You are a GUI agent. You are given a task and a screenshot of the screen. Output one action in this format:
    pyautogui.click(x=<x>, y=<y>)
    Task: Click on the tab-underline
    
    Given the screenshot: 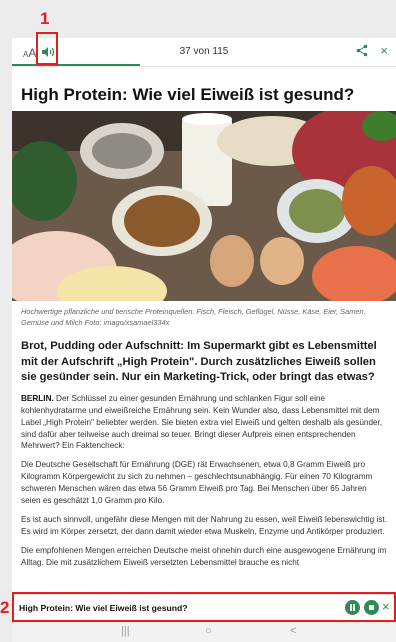 What is the action you would take?
    pyautogui.click(x=76, y=65)
    